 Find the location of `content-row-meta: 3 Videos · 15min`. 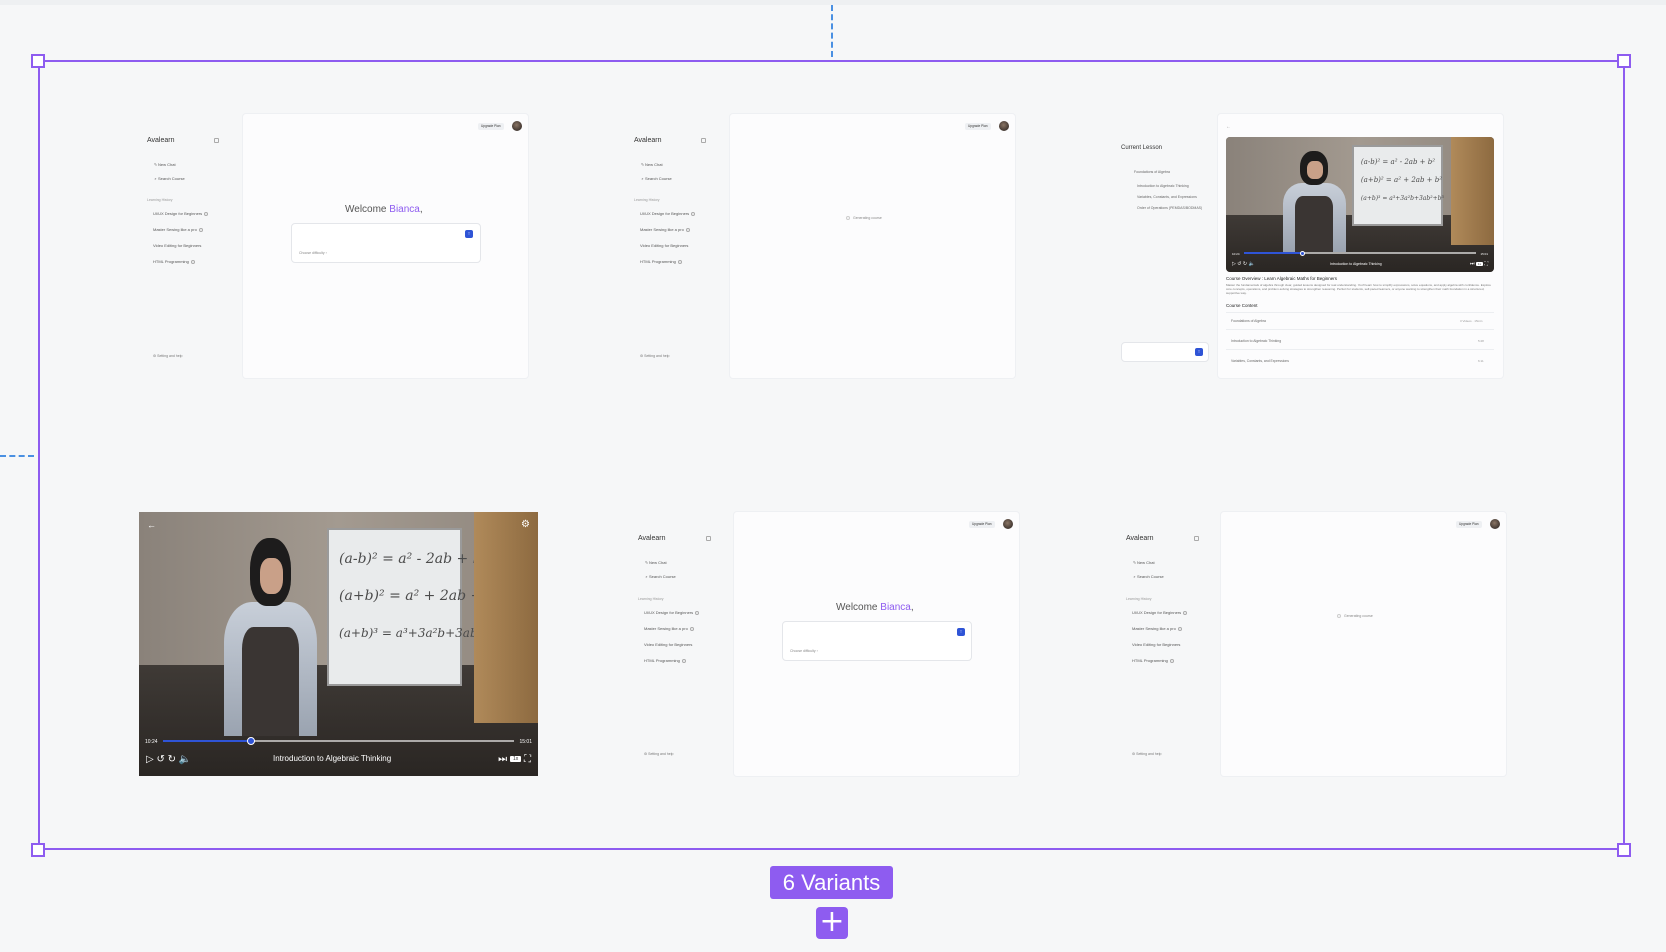

content-row-meta: 3 Videos · 15min is located at coordinates (1471, 321).